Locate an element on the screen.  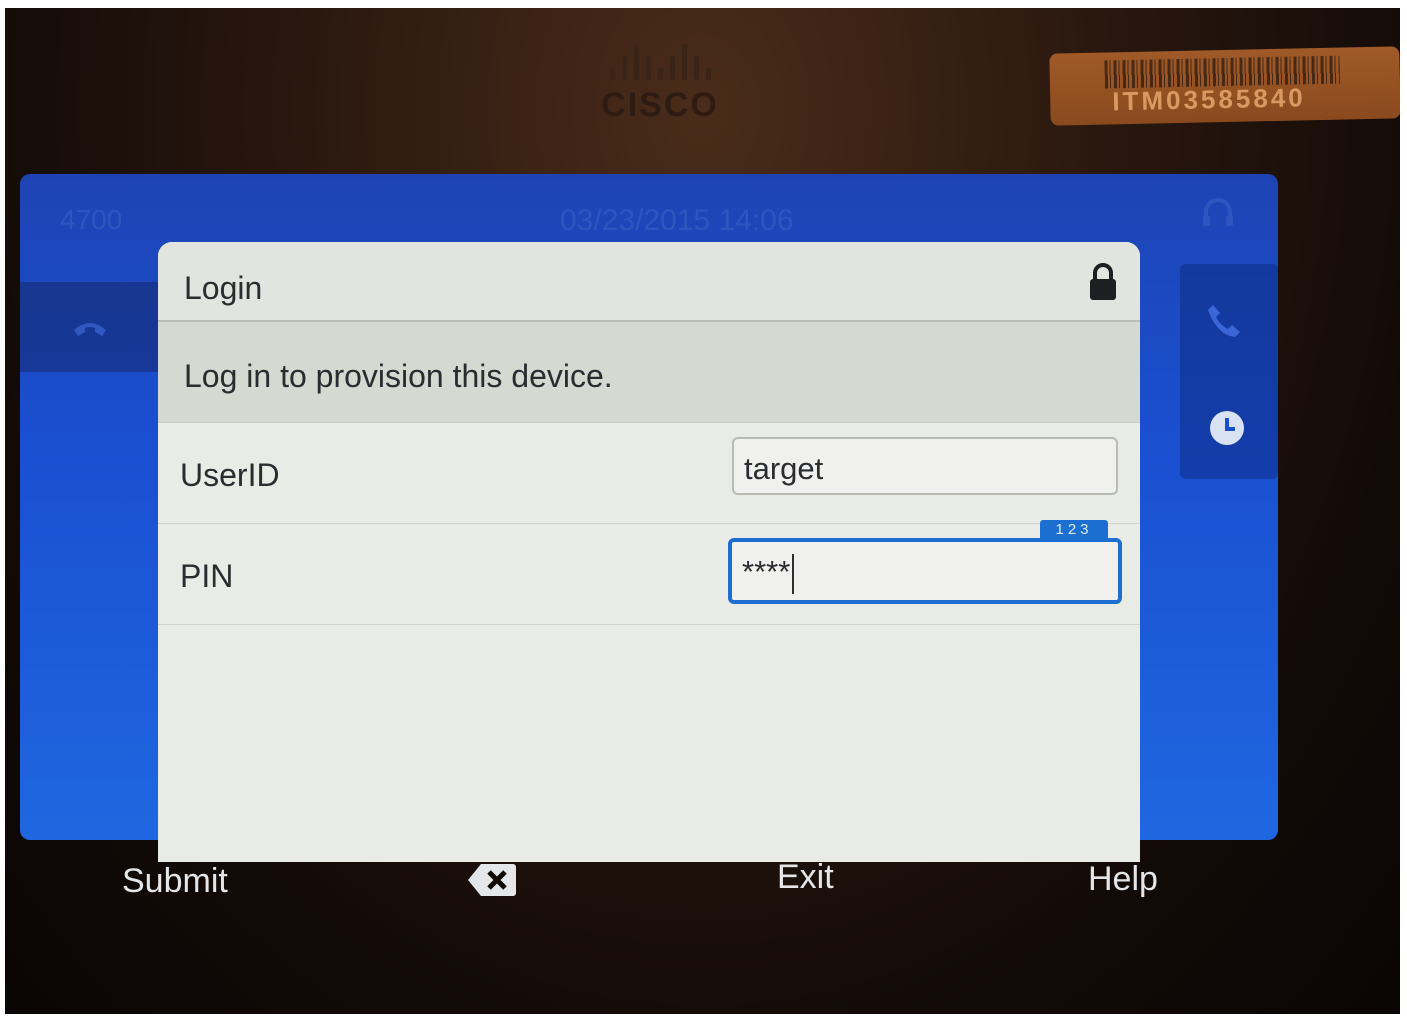
input-mode-badge: 123 is located at coordinates (1074, 530).